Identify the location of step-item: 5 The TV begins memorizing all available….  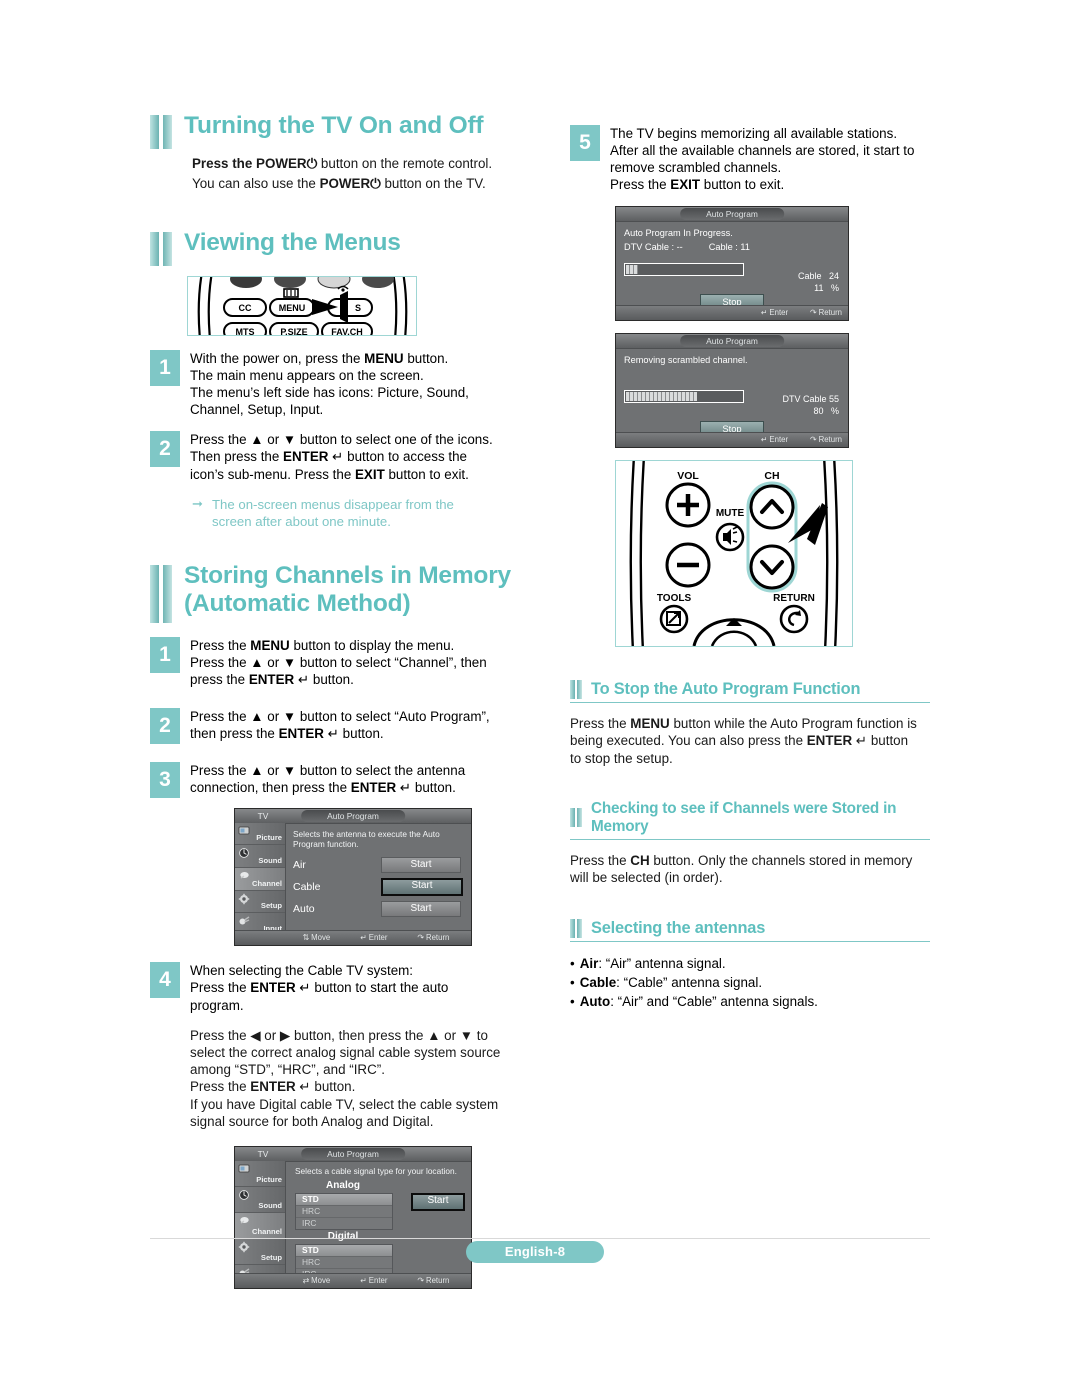
(750, 159).